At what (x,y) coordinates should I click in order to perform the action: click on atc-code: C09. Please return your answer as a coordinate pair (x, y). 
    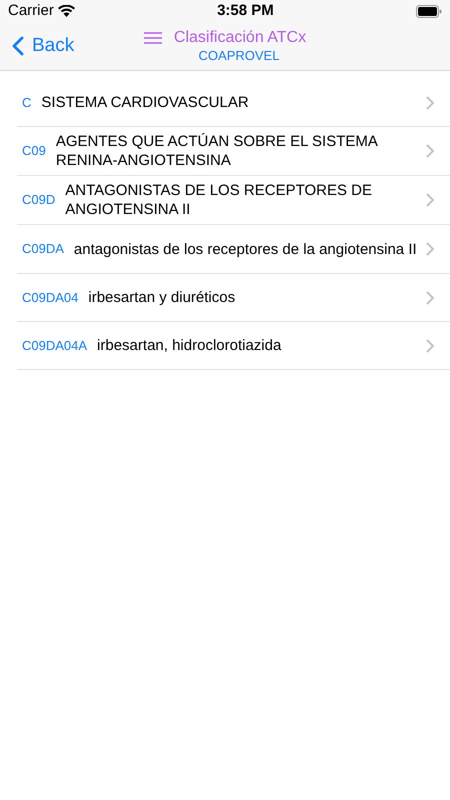
    Looking at the image, I should click on (33, 151).